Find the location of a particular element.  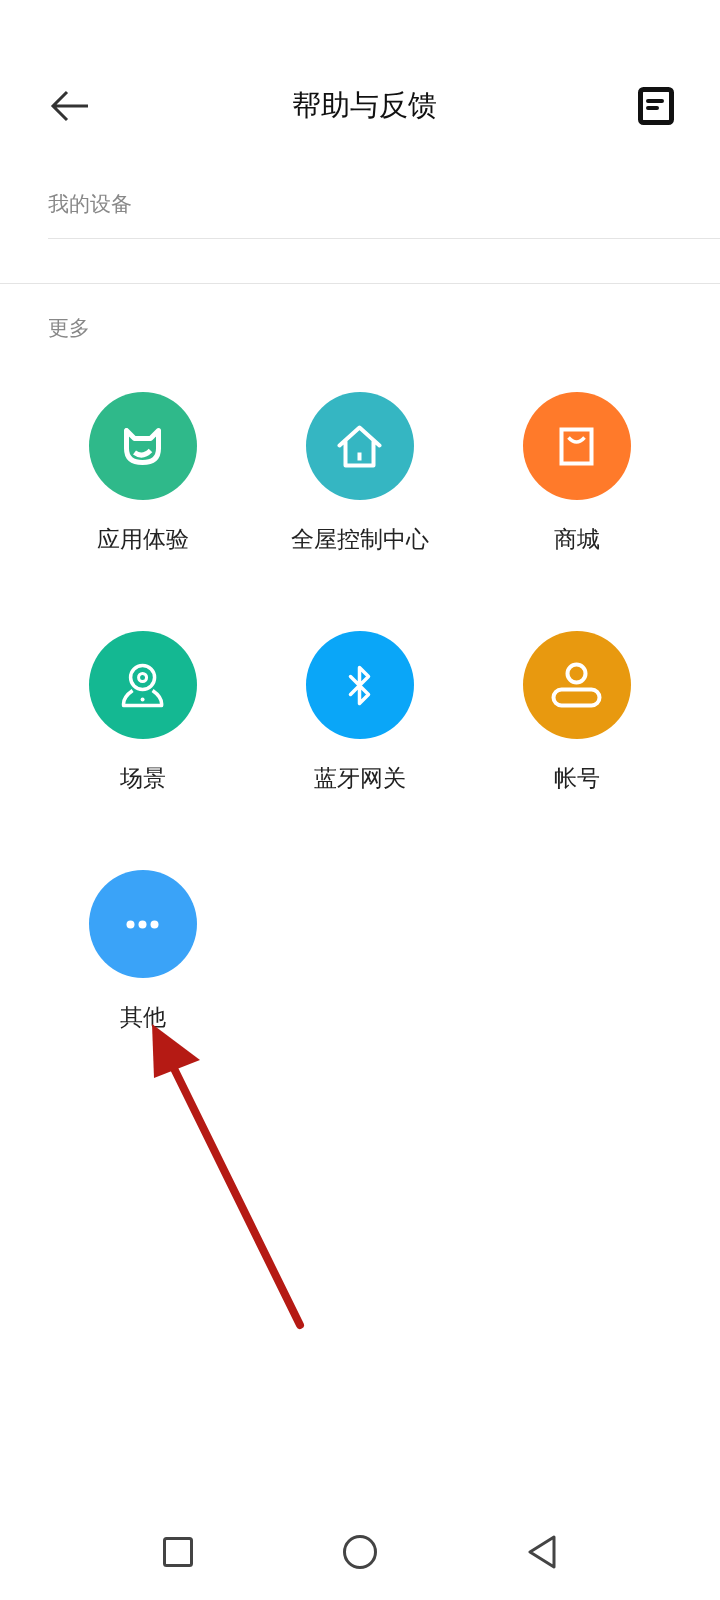

item-label: 帐号 is located at coordinates (576, 778).